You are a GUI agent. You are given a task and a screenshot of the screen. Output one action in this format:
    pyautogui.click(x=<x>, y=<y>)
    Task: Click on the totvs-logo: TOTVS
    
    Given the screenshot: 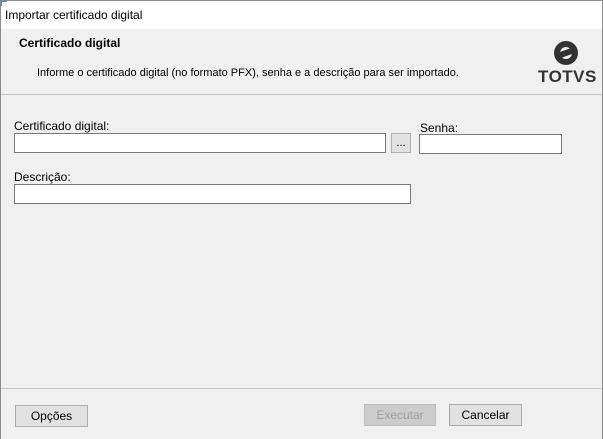 What is the action you would take?
    pyautogui.click(x=567, y=62)
    